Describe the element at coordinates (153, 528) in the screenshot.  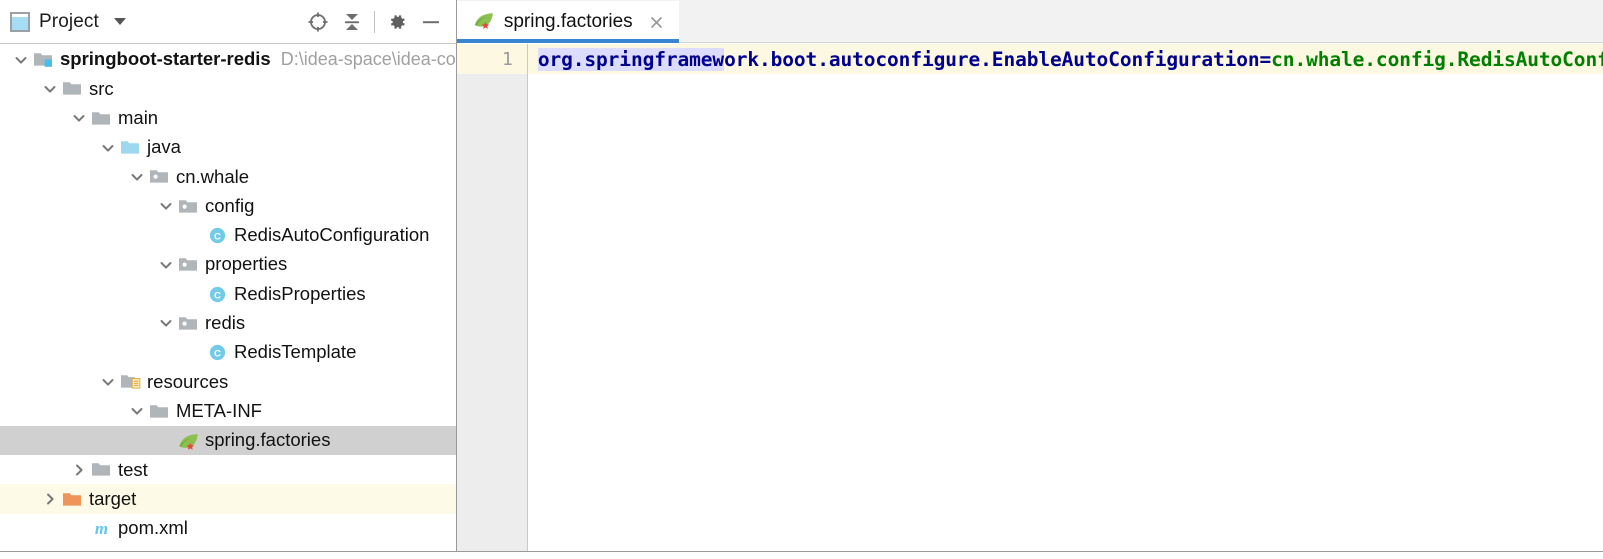
I see `tree-row-label: pom.xml` at that location.